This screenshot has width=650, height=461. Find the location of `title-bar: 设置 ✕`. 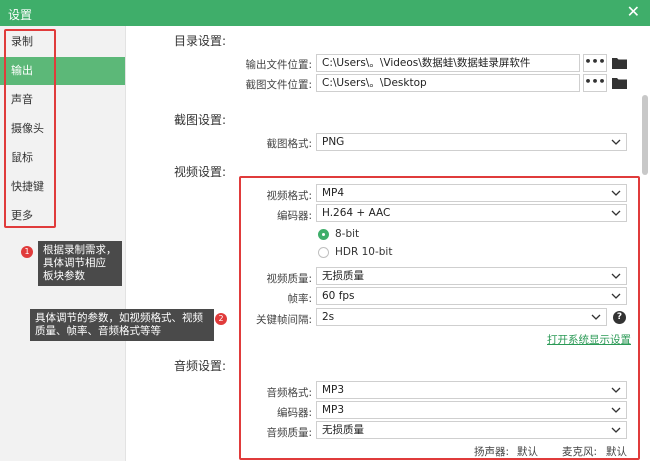

title-bar: 设置 ✕ is located at coordinates (325, 13).